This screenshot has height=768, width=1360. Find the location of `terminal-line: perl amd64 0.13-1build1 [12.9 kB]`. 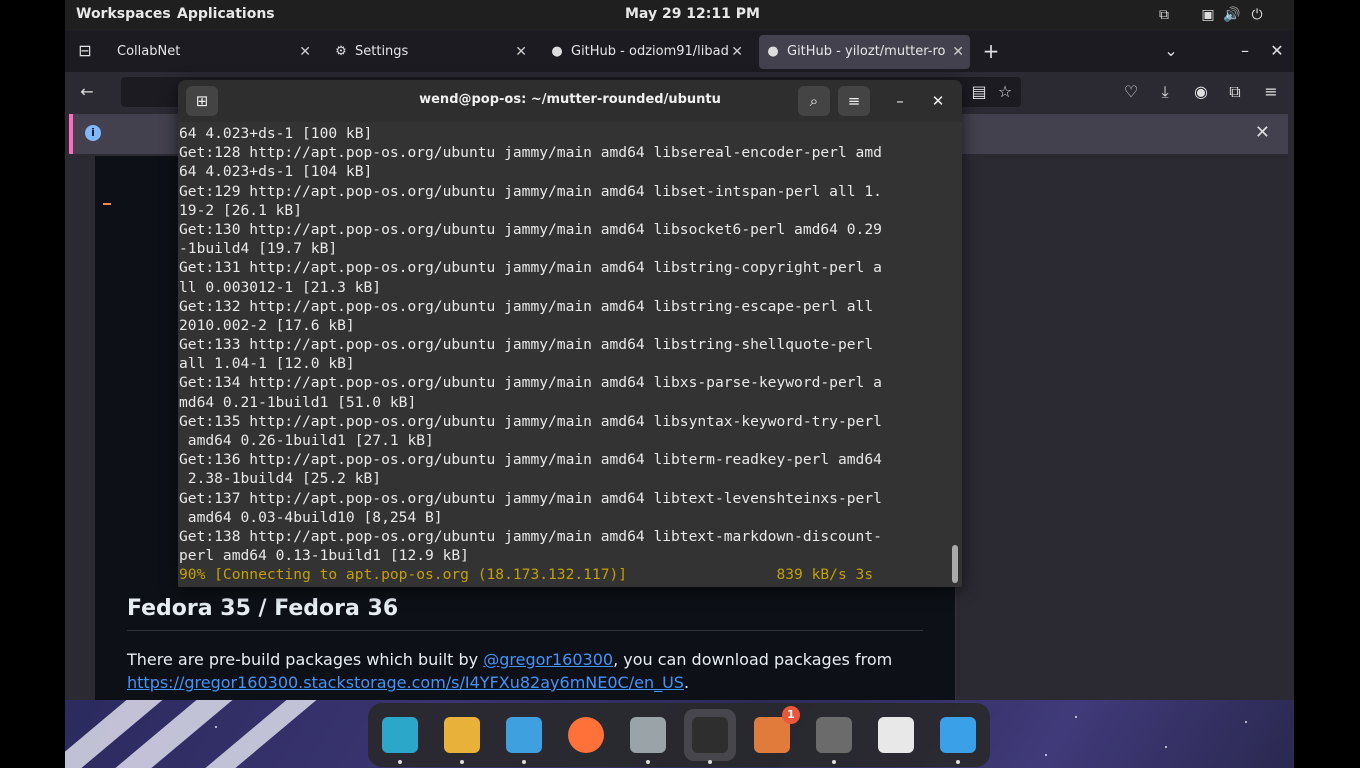

terminal-line: perl amd64 0.13-1build1 [12.9 kB] is located at coordinates (324, 556).